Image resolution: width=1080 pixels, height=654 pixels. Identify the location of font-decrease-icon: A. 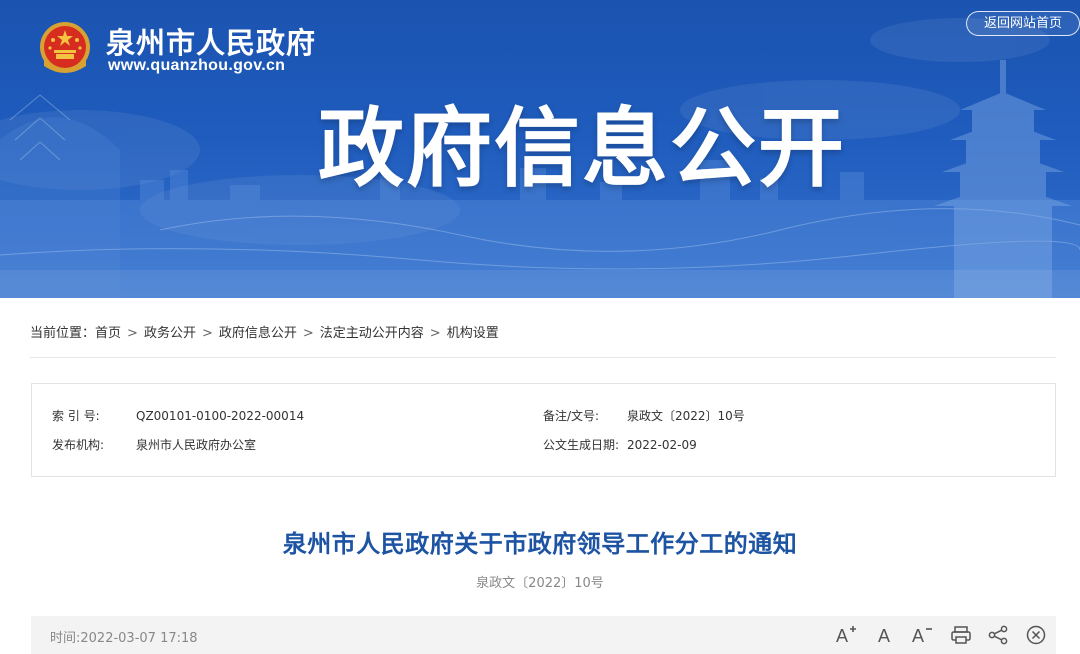
(922, 635).